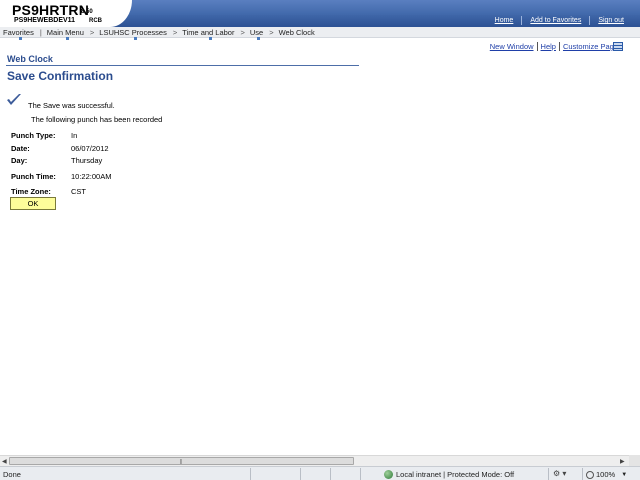 The image size is (640, 480). I want to click on new-window-link: New Window, so click(512, 46).